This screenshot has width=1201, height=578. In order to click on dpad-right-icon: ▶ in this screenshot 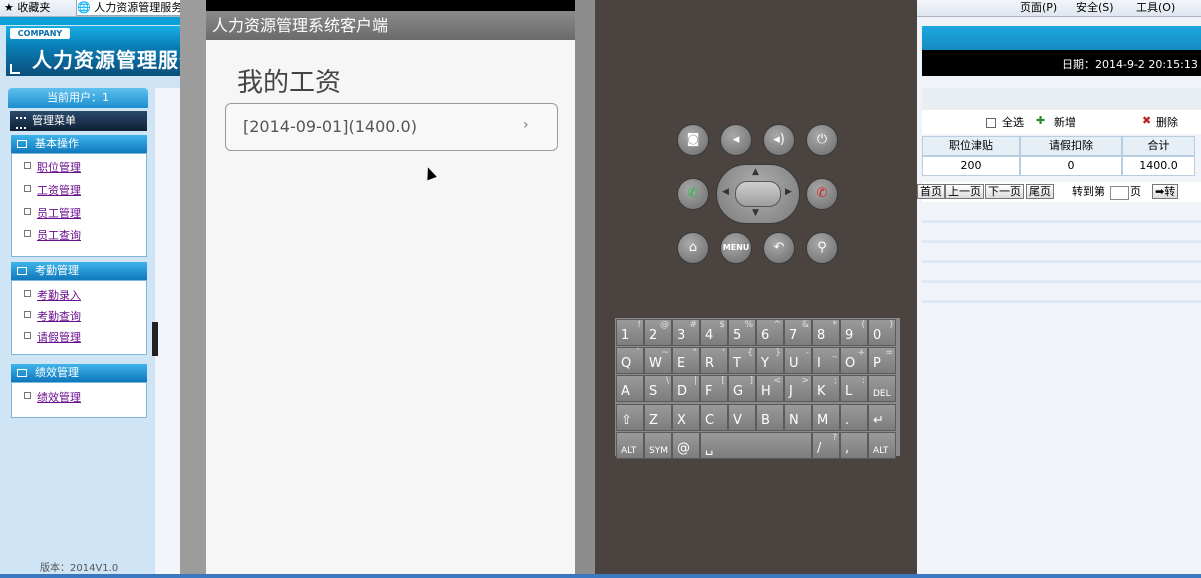, I will do `click(788, 192)`.